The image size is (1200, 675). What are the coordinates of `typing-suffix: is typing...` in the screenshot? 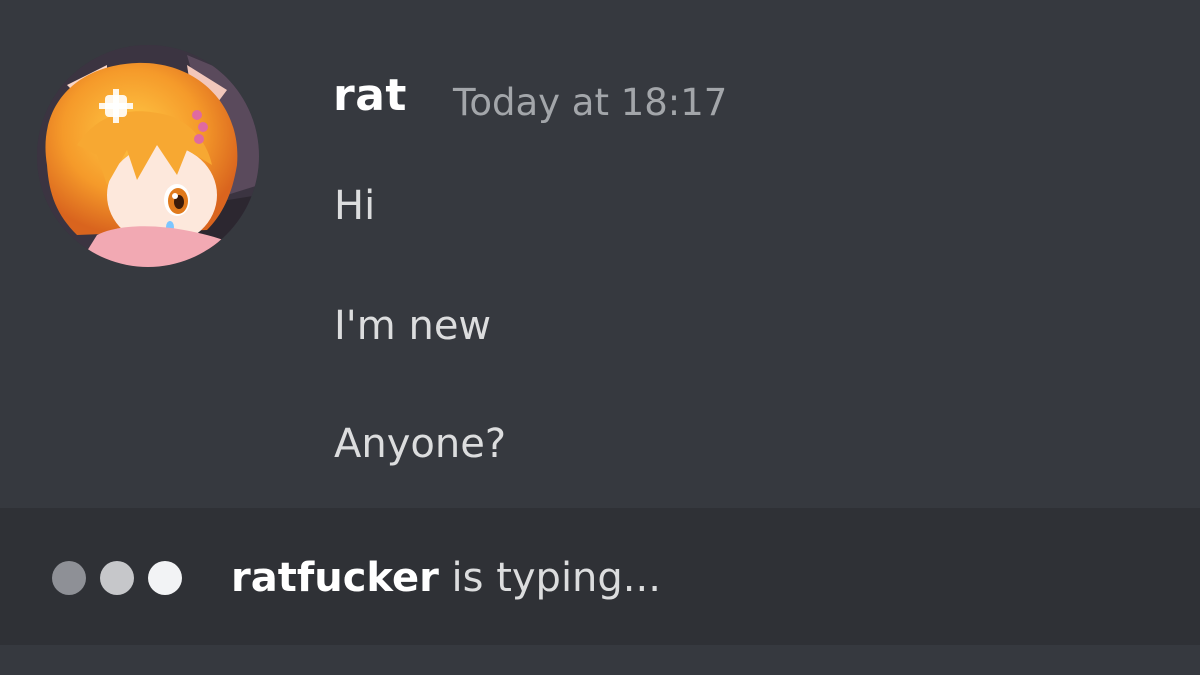 It's located at (549, 578).